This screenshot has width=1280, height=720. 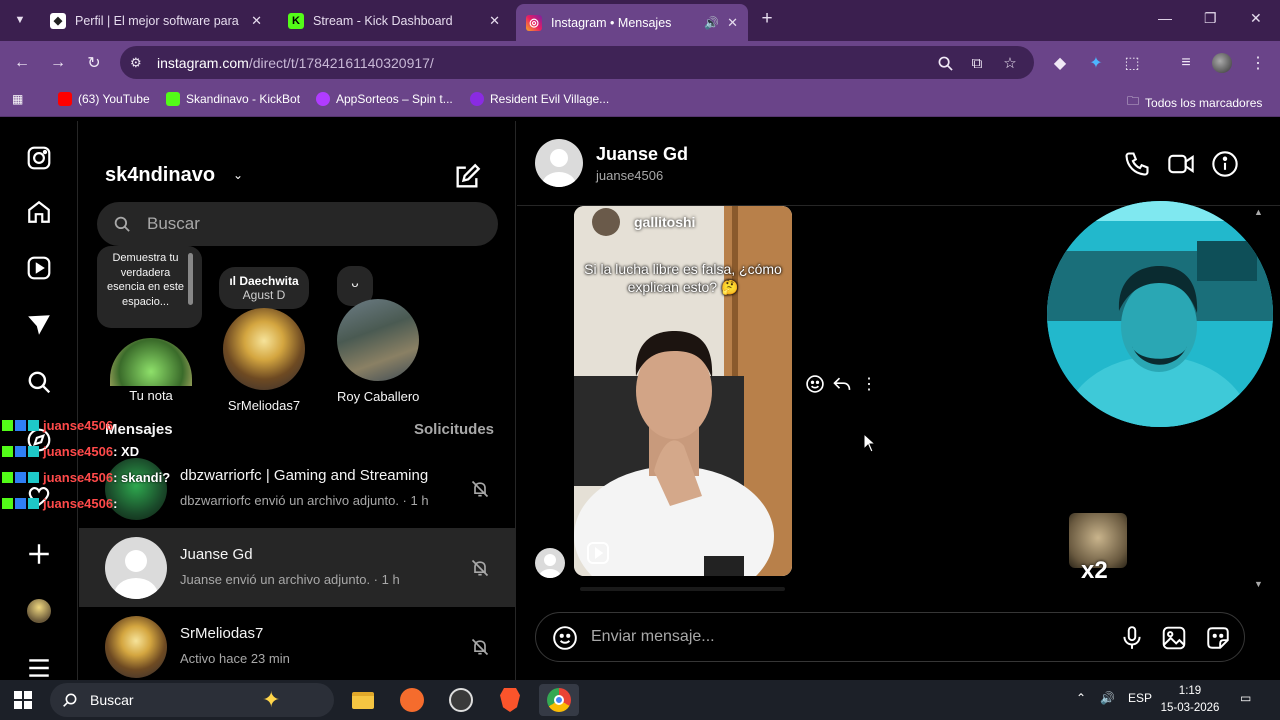 What do you see at coordinates (1132, 638) in the screenshot?
I see `microphone-icon` at bounding box center [1132, 638].